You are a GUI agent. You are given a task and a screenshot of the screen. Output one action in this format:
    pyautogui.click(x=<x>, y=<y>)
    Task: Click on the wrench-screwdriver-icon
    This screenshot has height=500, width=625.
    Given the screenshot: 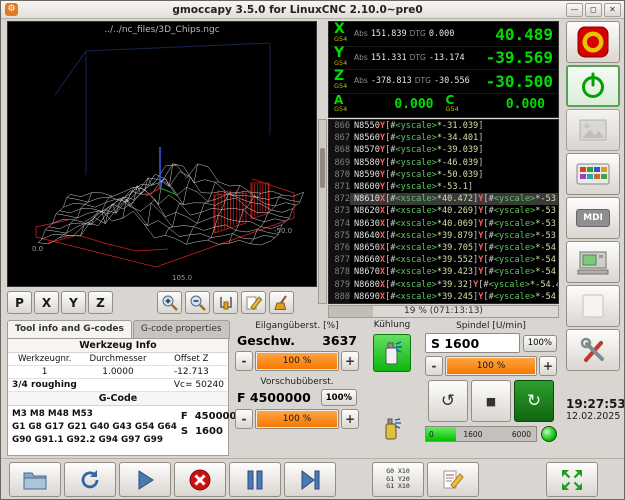 What is the action you would take?
    pyautogui.click(x=593, y=350)
    